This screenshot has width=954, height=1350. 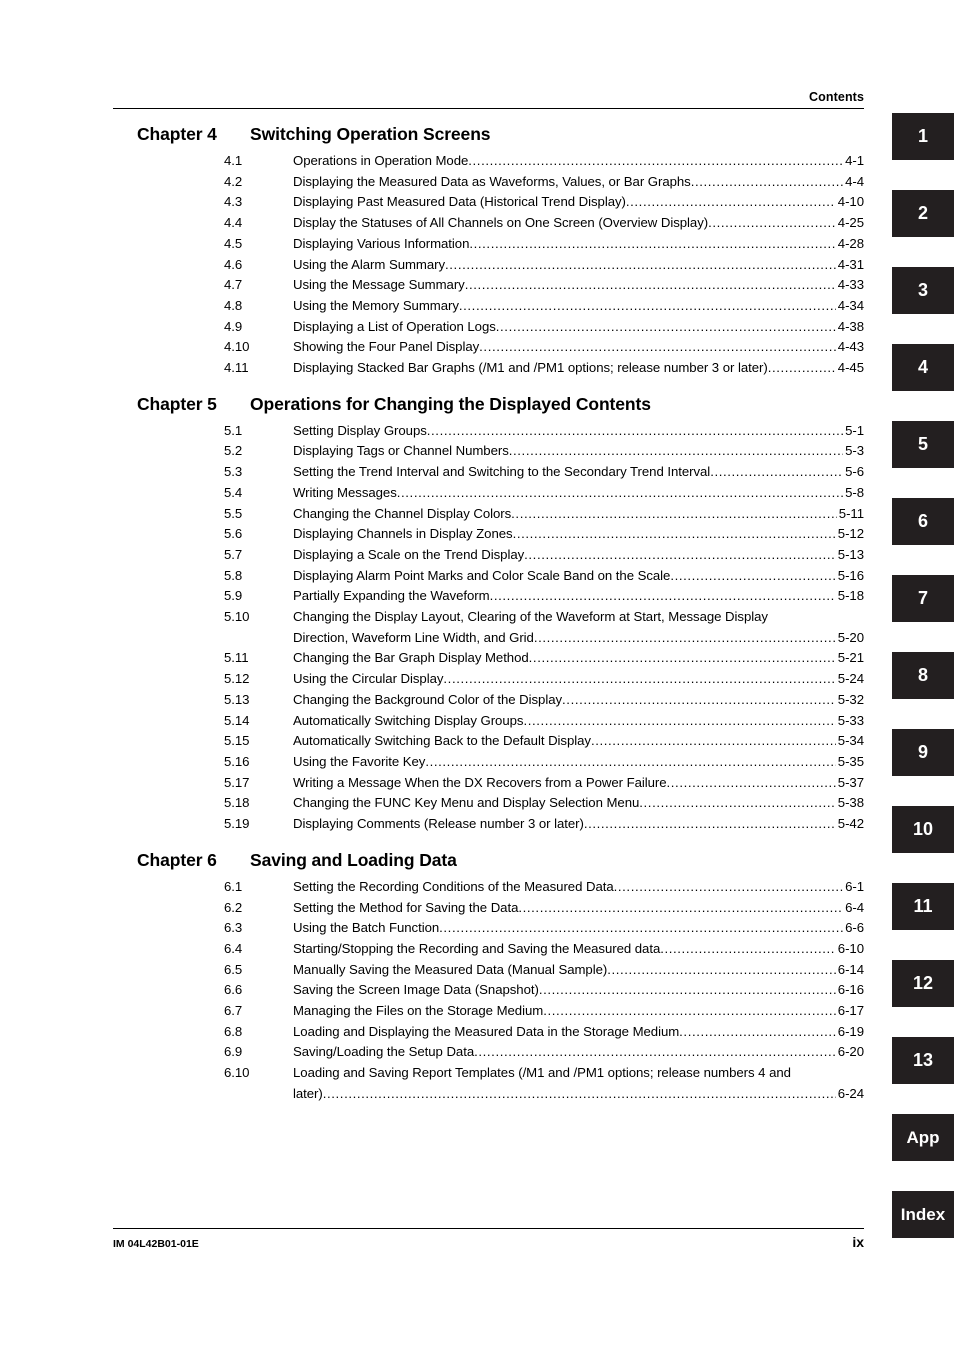 I want to click on toc-entry: 5.12 Using the Circular Display 5-24, so click(x=488, y=679).